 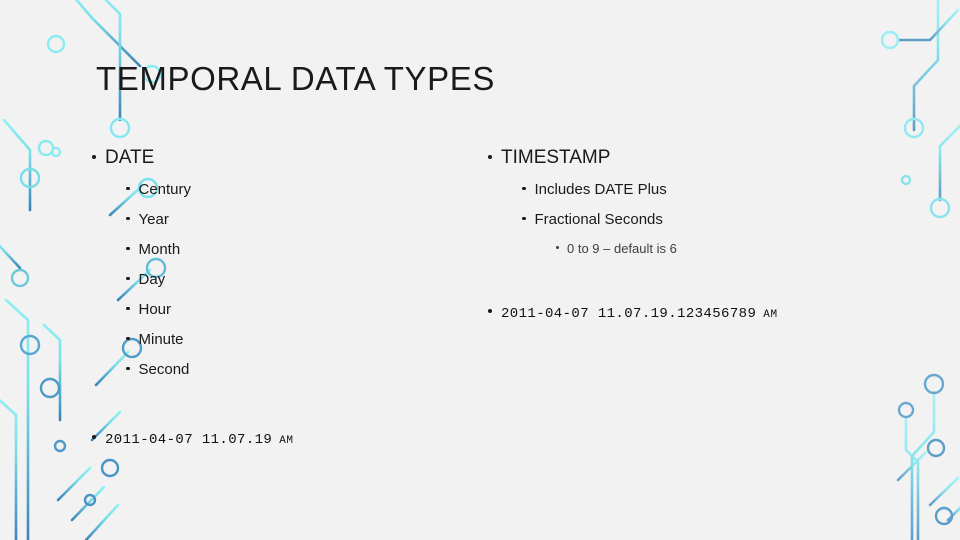 I want to click on timestamp-example-line: 2011-04-07 11.07.19.123456789 AM, so click(x=633, y=314).